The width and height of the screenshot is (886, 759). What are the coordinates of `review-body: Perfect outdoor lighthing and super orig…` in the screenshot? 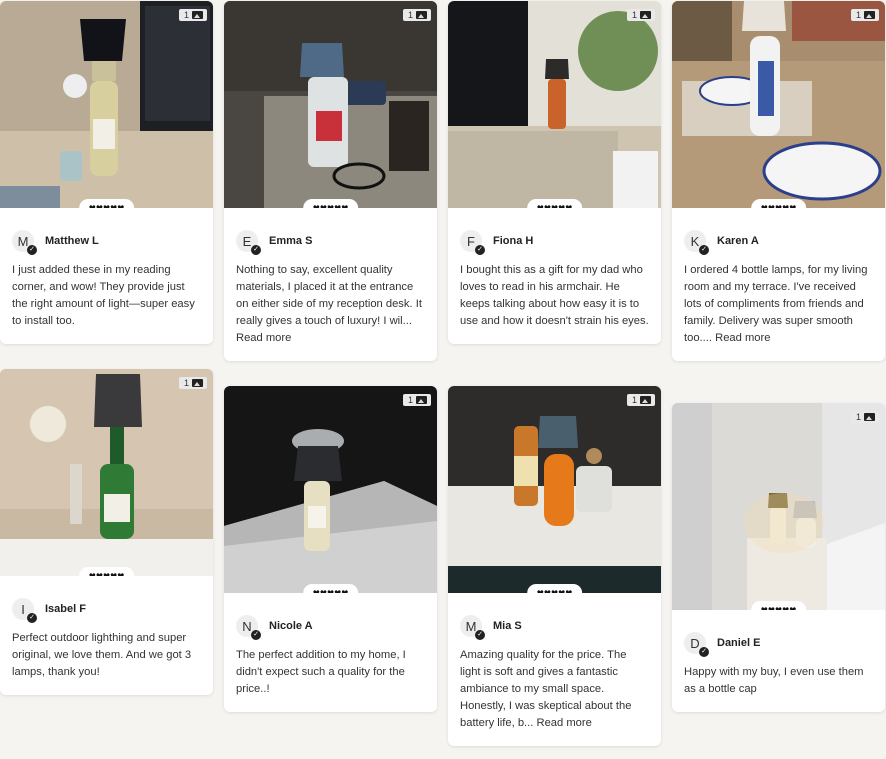 It's located at (102, 655).